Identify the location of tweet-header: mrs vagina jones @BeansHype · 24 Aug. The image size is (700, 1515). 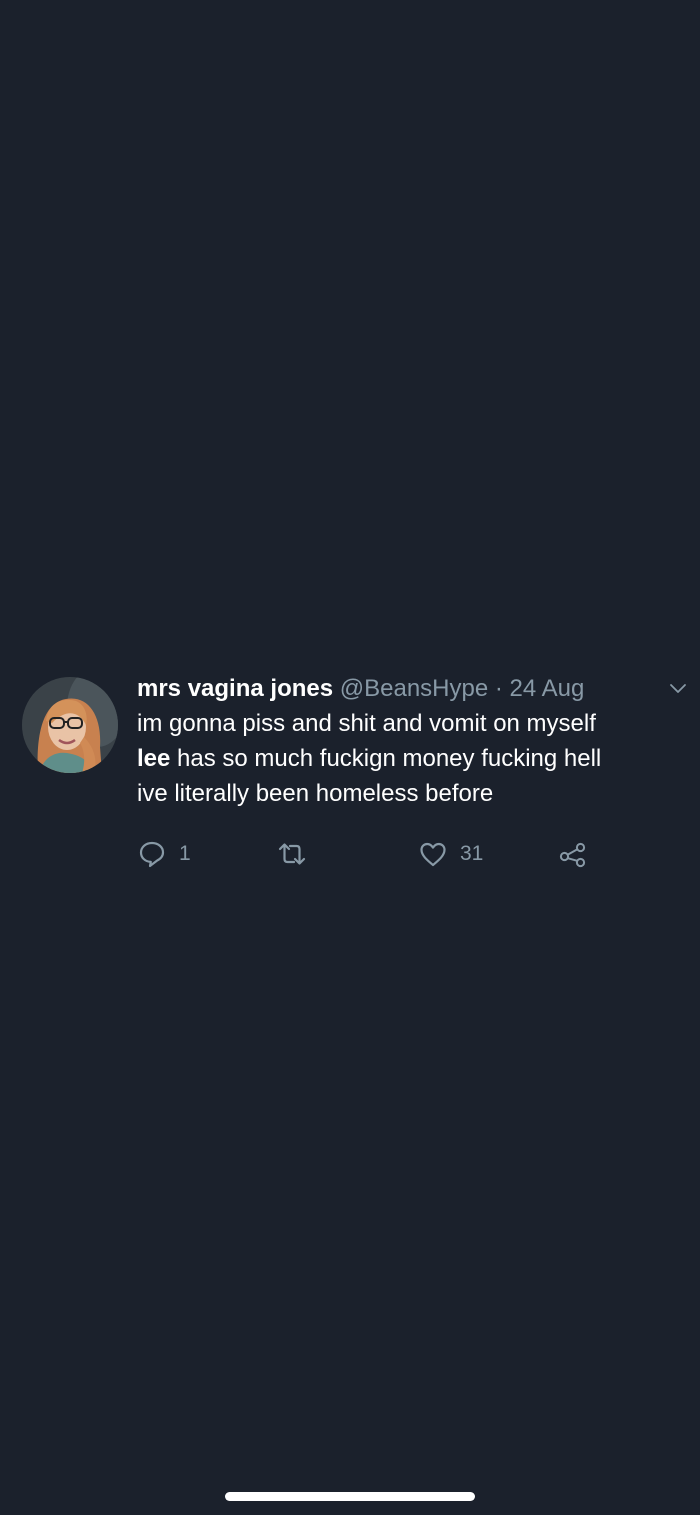
(411, 689).